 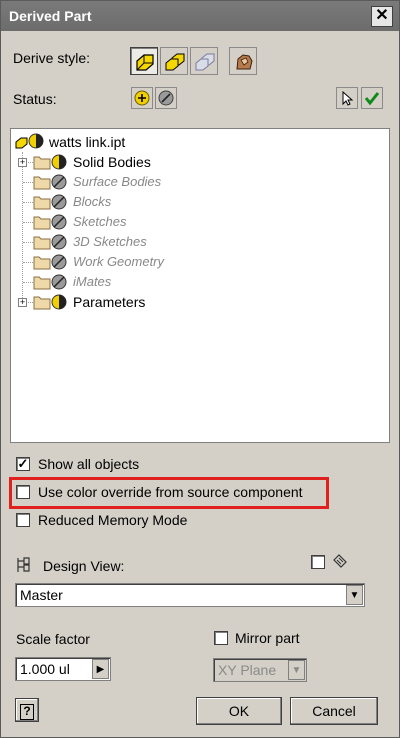 I want to click on tree-item-label: Work Geometry, so click(x=119, y=261).